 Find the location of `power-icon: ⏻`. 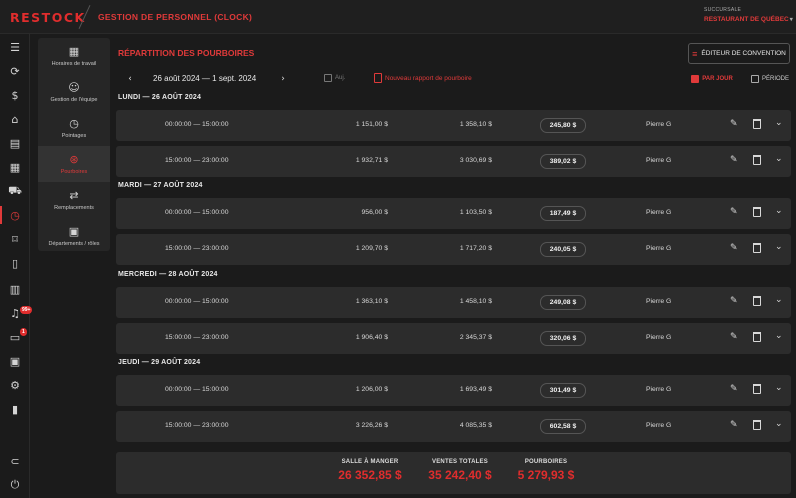

power-icon: ⏻ is located at coordinates (15, 485).